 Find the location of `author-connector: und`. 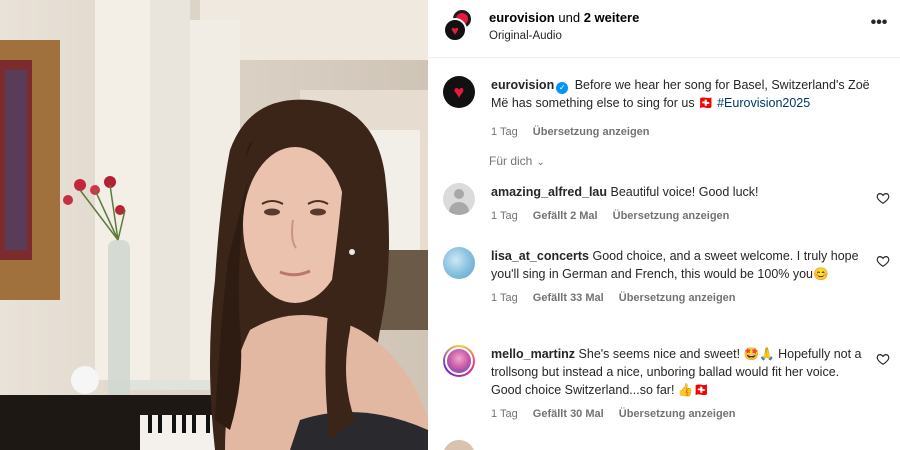

author-connector: und is located at coordinates (569, 17).